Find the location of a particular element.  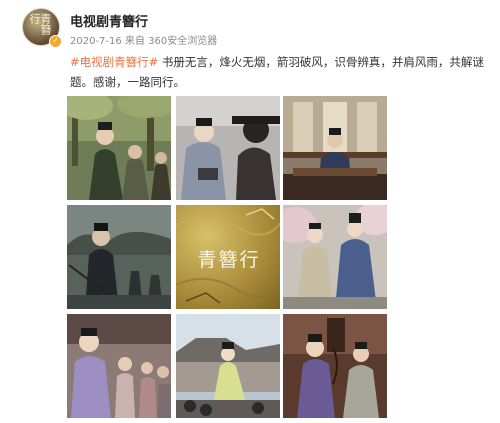

photo-8-scene is located at coordinates (228, 366).